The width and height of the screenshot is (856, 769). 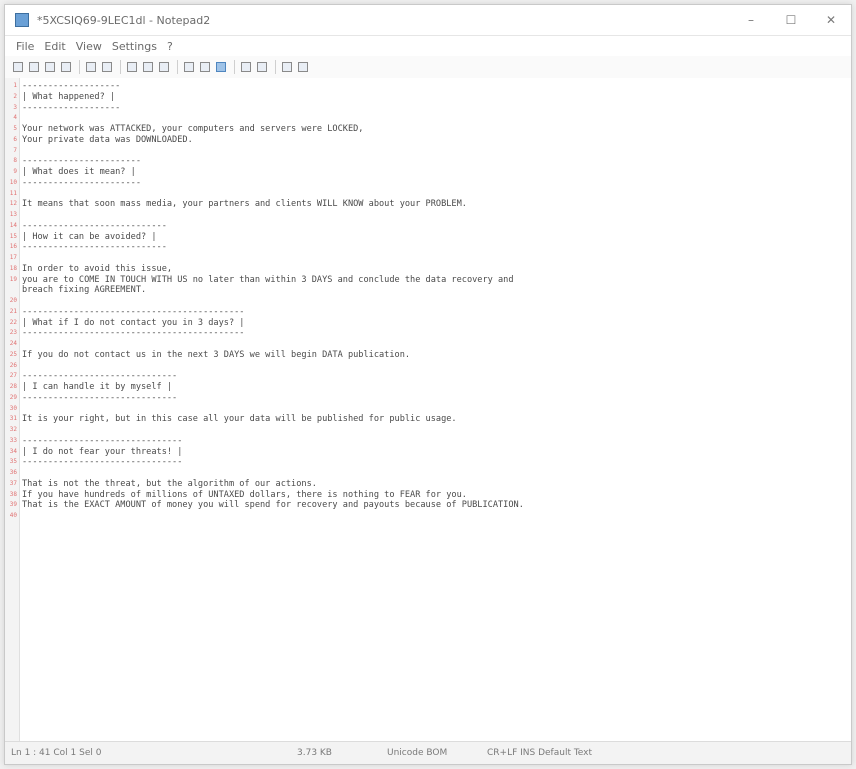 What do you see at coordinates (131, 67) in the screenshot?
I see `cut-icon` at bounding box center [131, 67].